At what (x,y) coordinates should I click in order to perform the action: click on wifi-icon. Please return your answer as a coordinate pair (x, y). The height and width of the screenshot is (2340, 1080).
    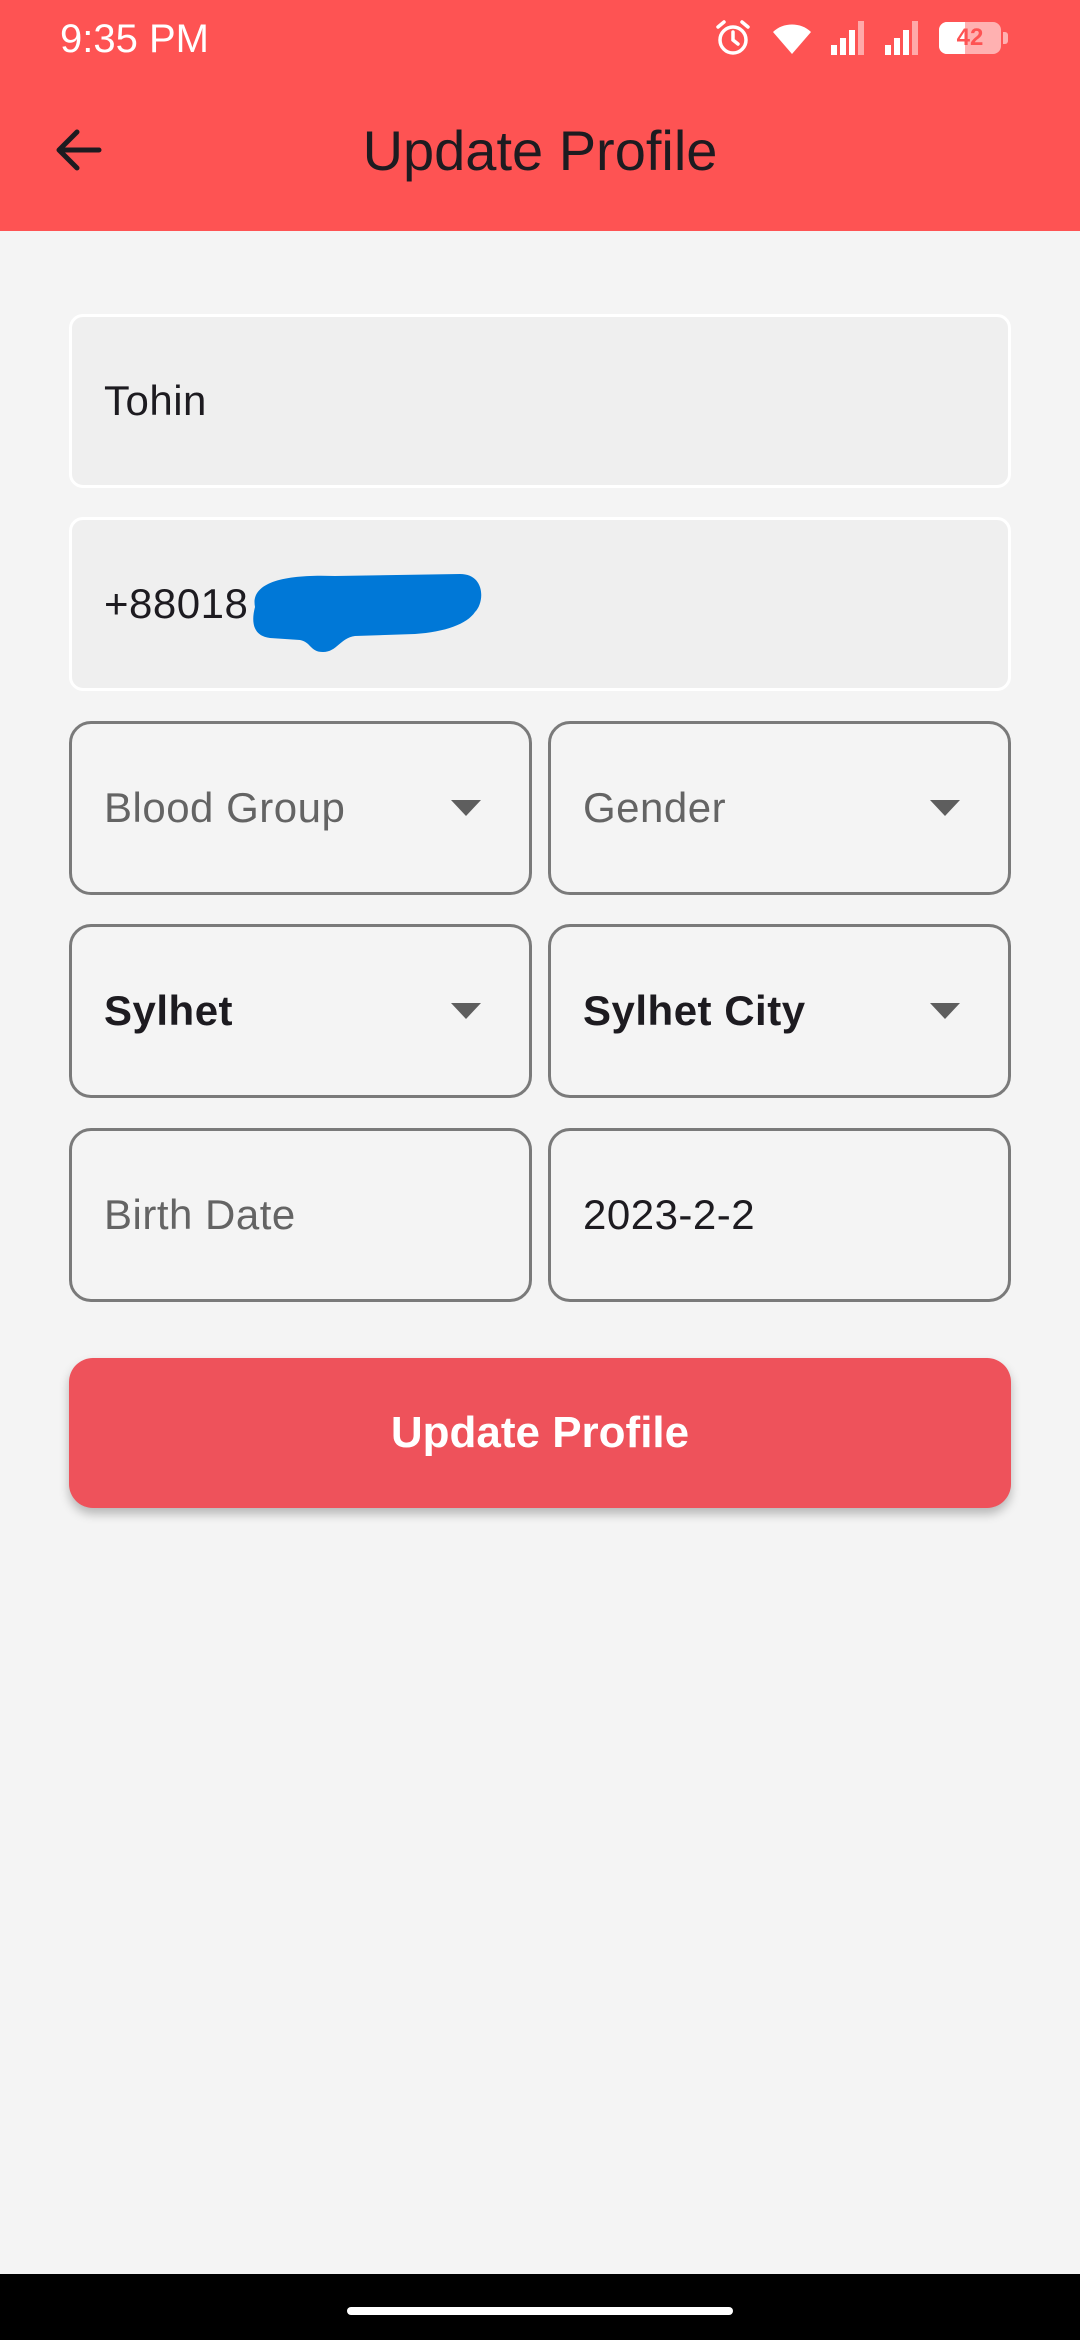
    Looking at the image, I should click on (792, 38).